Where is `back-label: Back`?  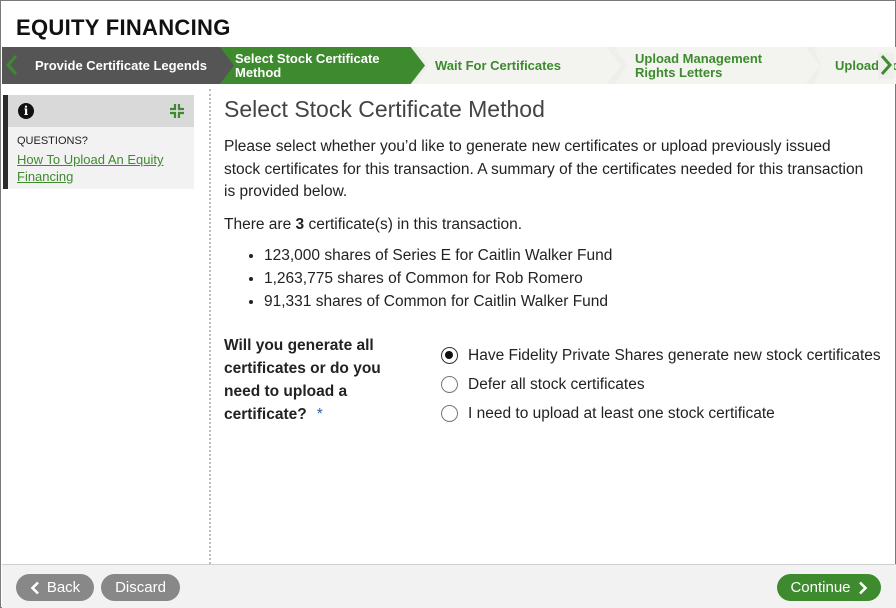
back-label: Back is located at coordinates (63, 587).